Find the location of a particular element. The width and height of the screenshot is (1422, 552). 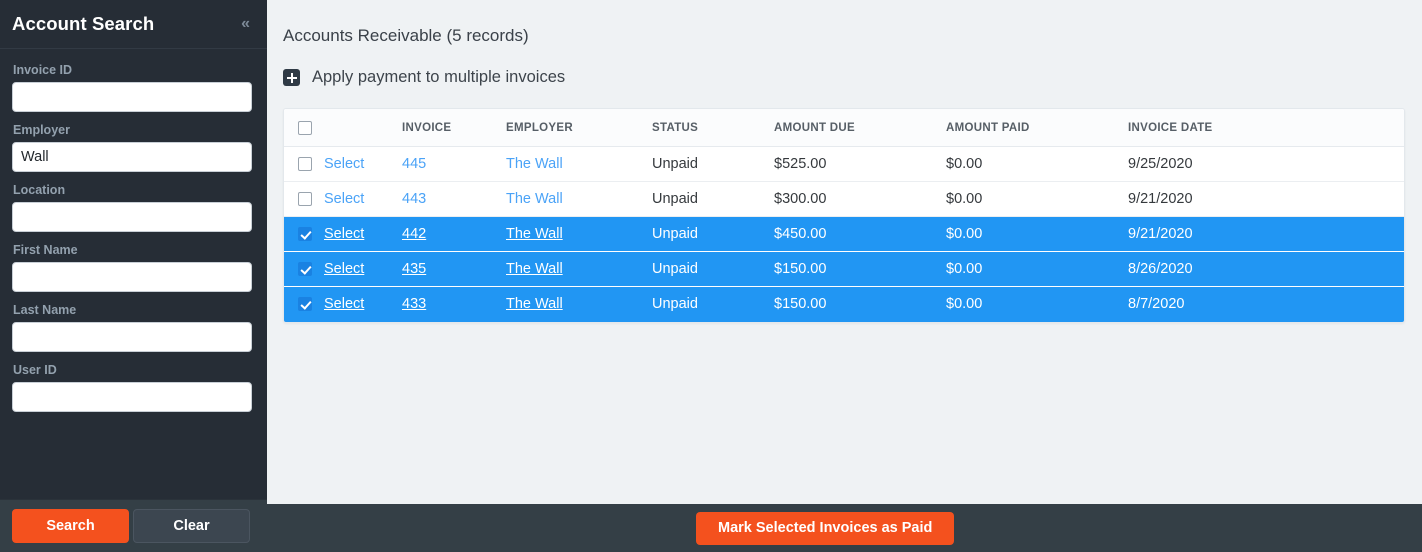

invoice-cell: 442 is located at coordinates (454, 234).